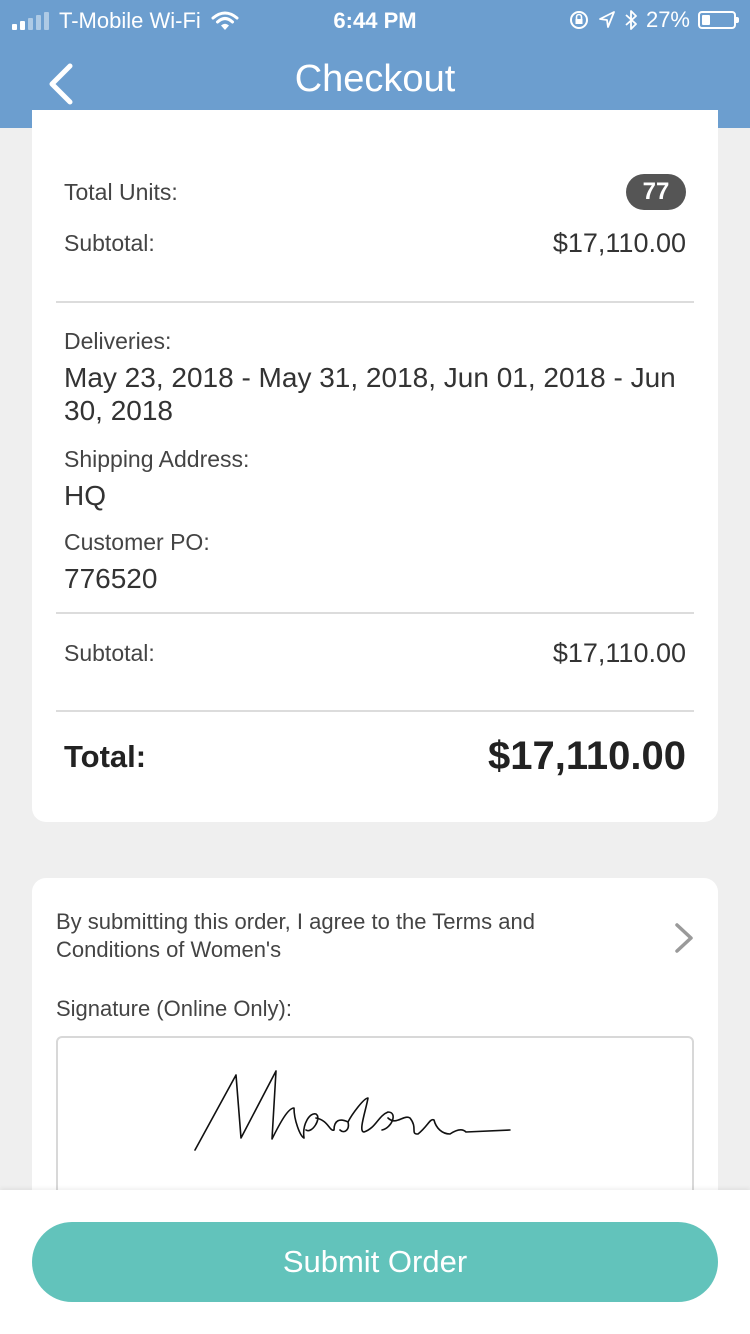 This screenshot has height=1334, width=750. I want to click on submit-order-button: Submit Order, so click(375, 1262).